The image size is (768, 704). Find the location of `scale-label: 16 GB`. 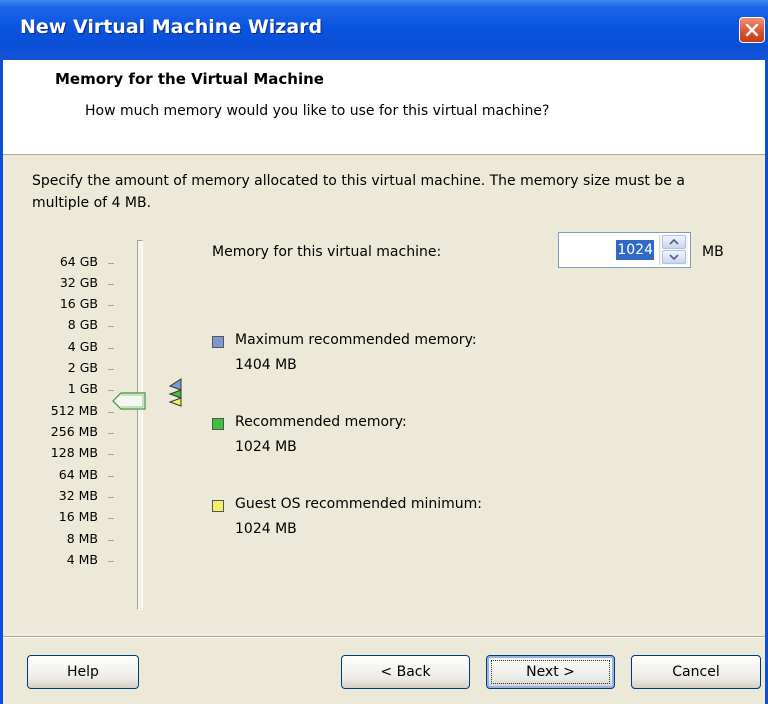

scale-label: 16 GB is located at coordinates (78, 303).